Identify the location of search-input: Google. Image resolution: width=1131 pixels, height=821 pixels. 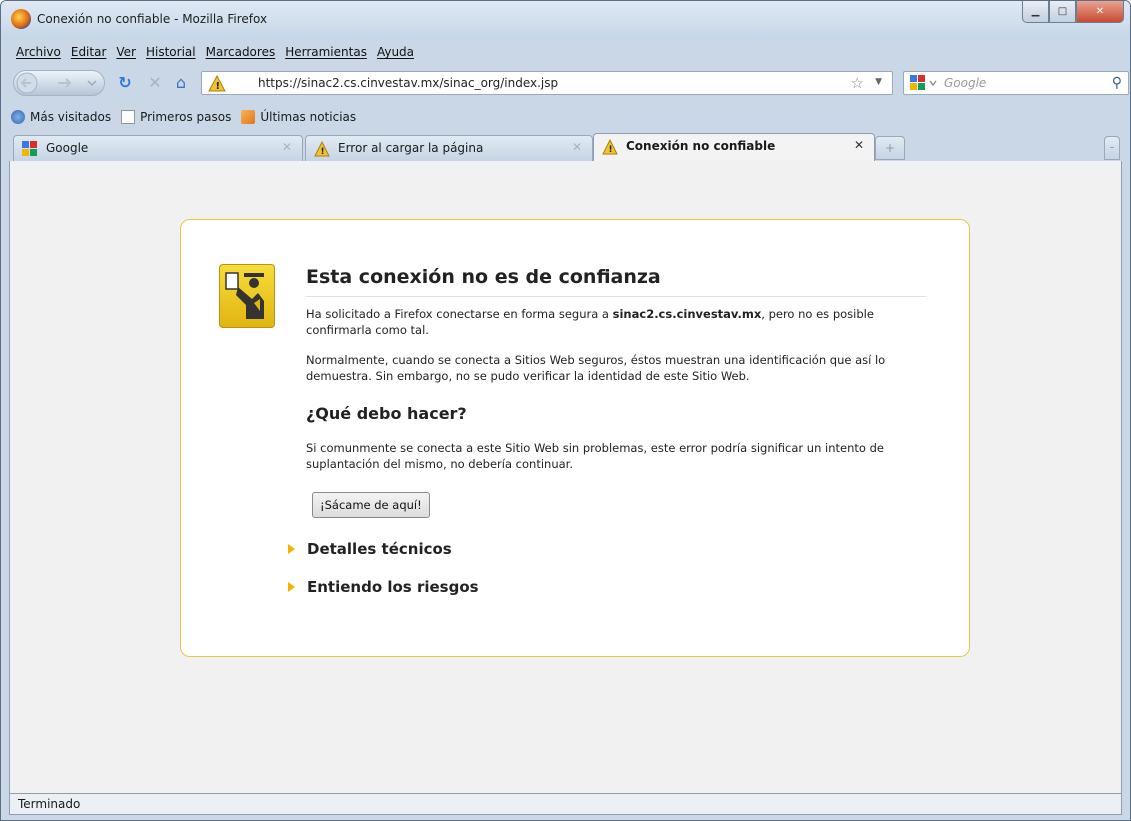
(965, 83).